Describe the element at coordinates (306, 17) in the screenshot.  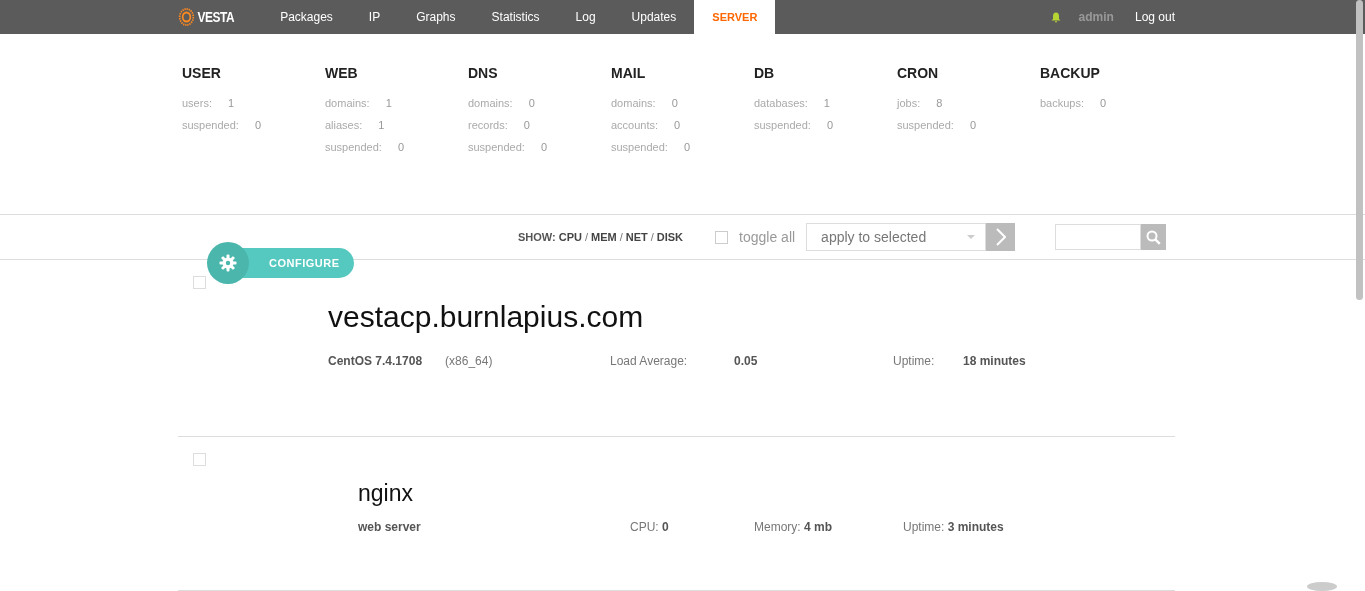
I see `nav-tab: Packages` at that location.